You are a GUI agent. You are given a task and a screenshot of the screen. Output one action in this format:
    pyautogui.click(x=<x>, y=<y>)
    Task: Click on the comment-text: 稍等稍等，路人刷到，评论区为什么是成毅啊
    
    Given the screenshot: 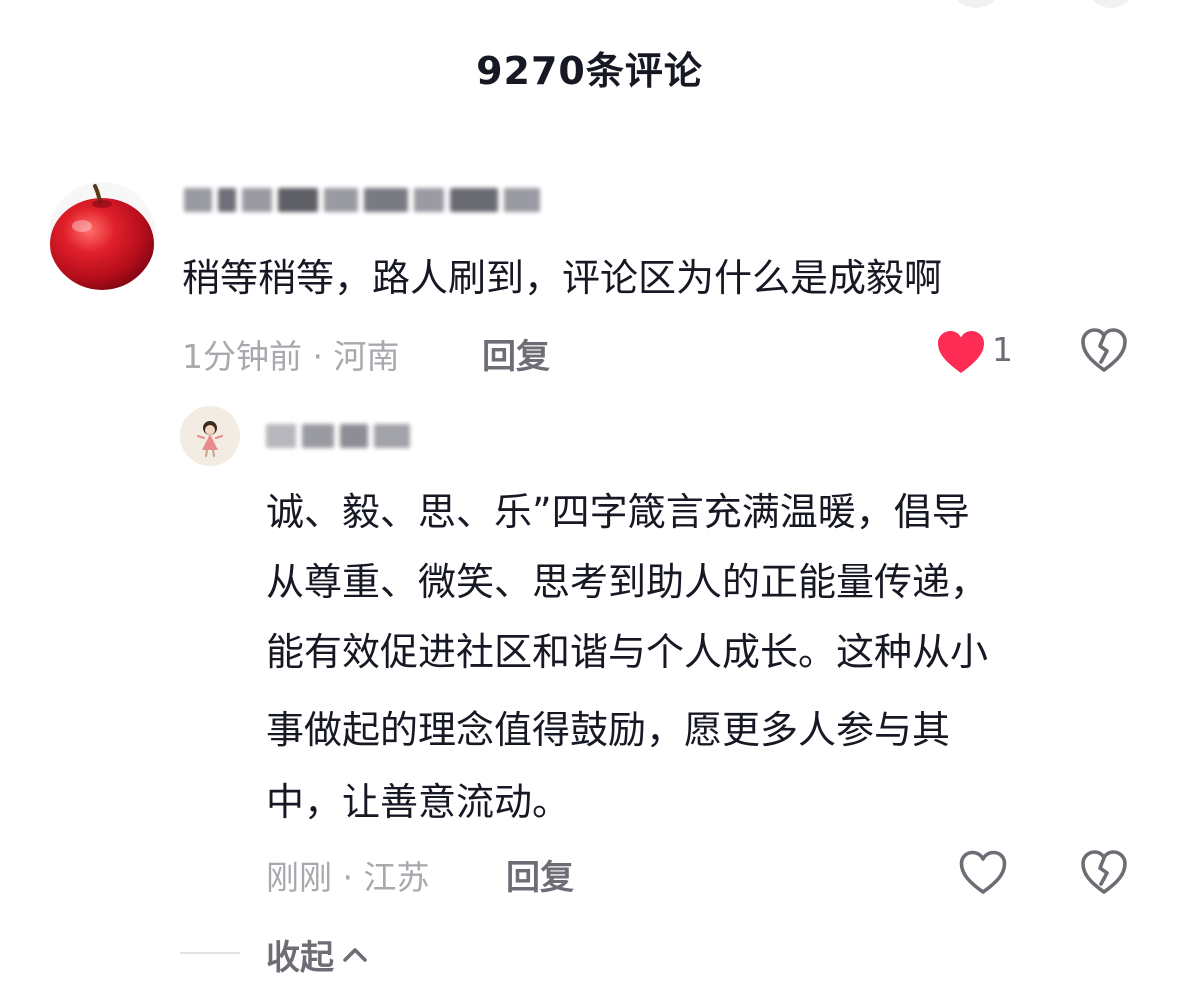 What is the action you would take?
    pyautogui.click(x=562, y=278)
    